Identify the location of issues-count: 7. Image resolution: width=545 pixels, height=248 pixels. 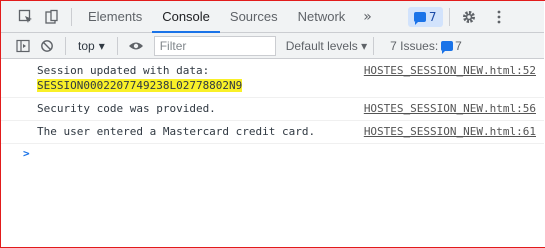
(458, 45).